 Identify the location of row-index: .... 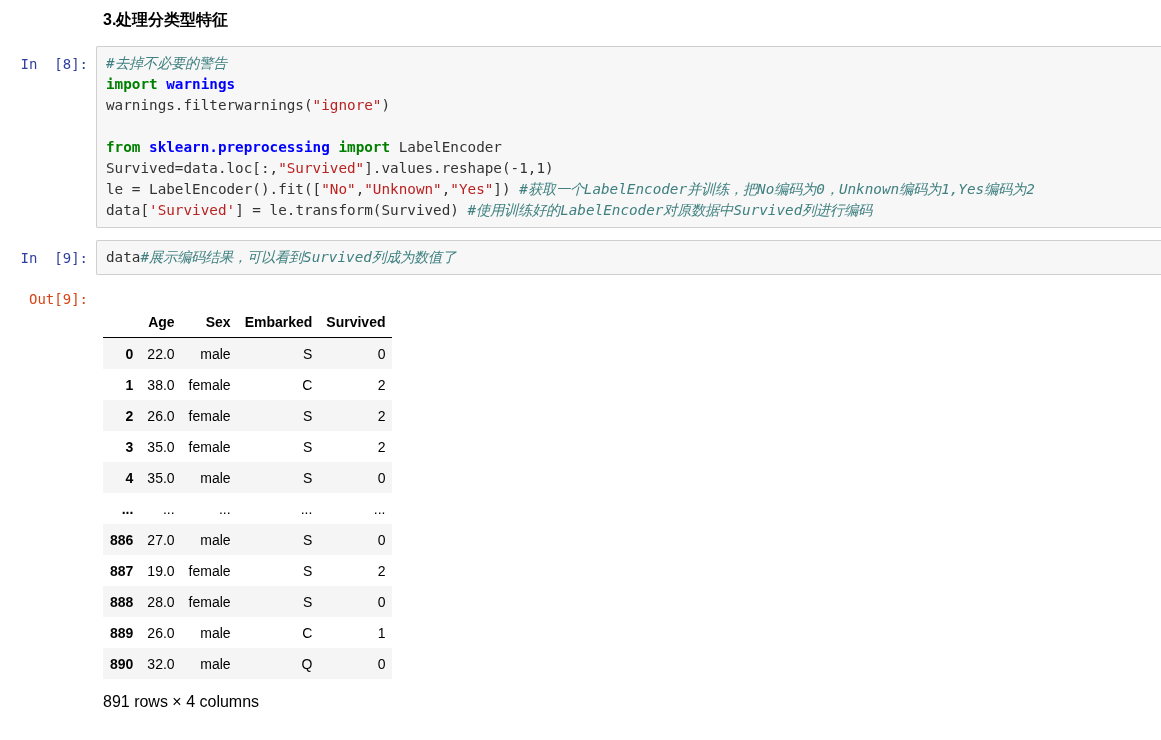
(122, 508).